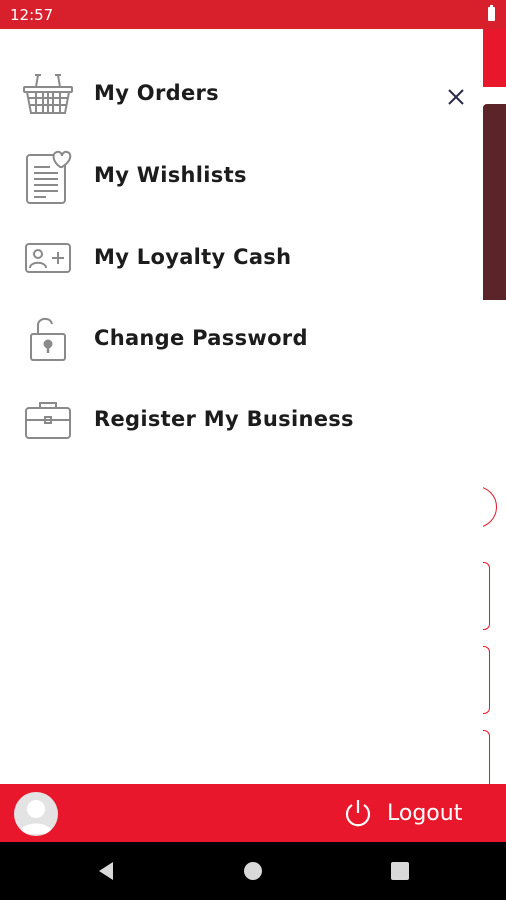  I want to click on menu-item-register-my-business: Register My Business, so click(241, 419).